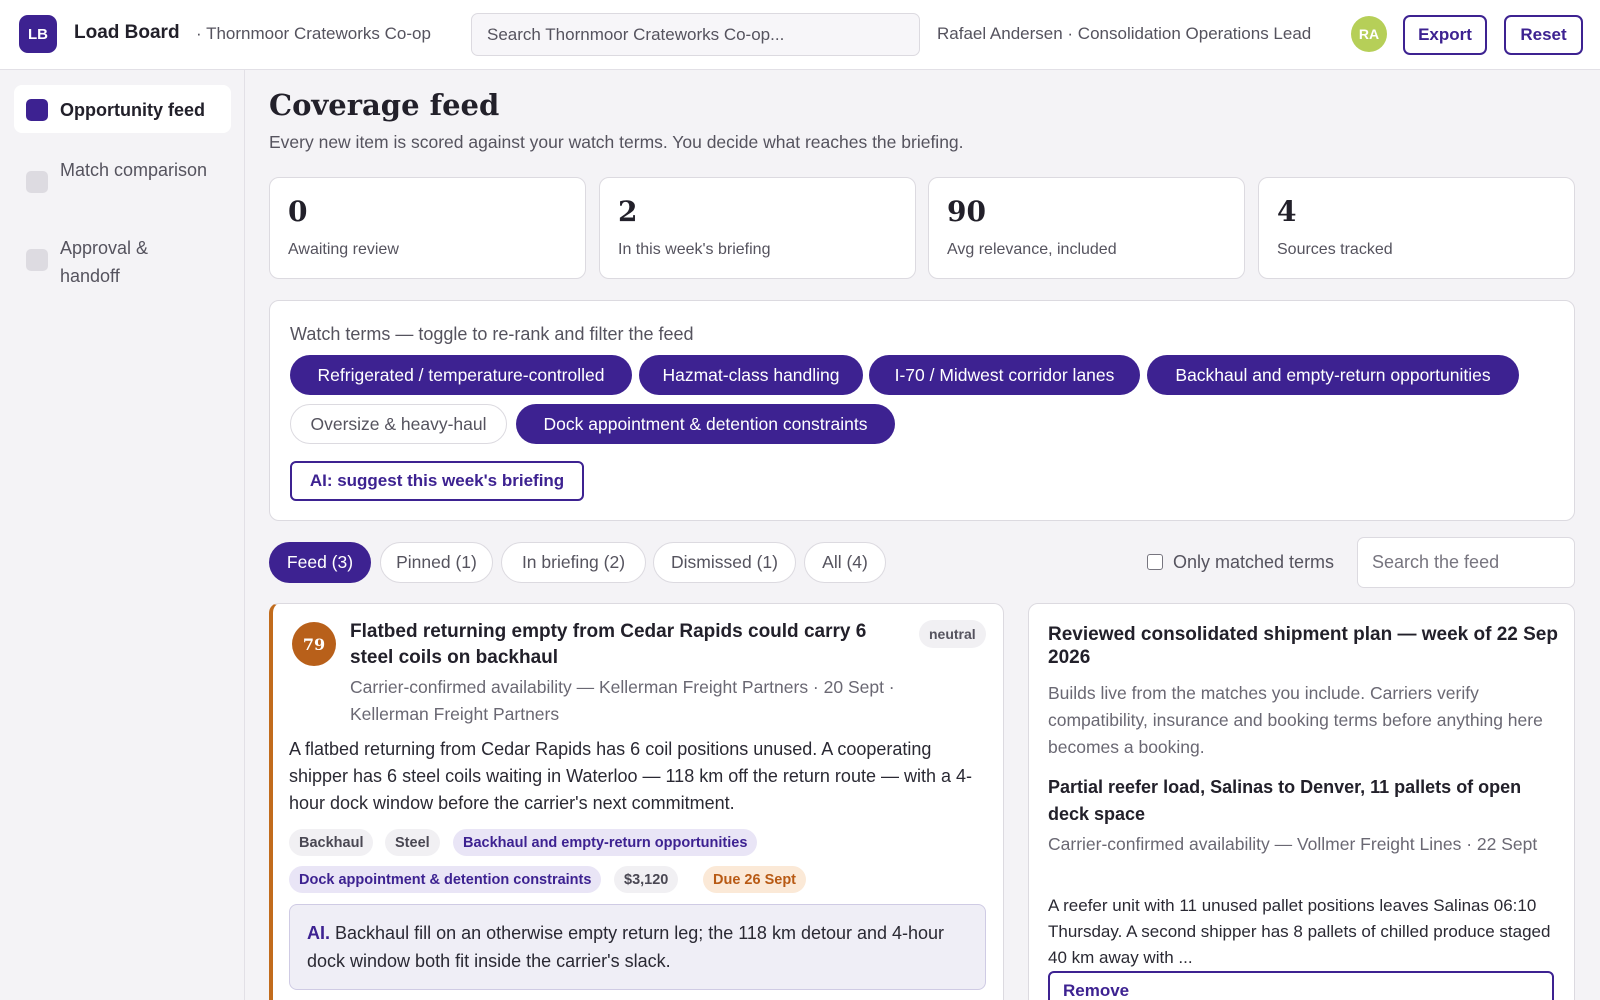 This screenshot has width=1600, height=1000. I want to click on only-matched-label: Only matched terms, so click(1253, 562).